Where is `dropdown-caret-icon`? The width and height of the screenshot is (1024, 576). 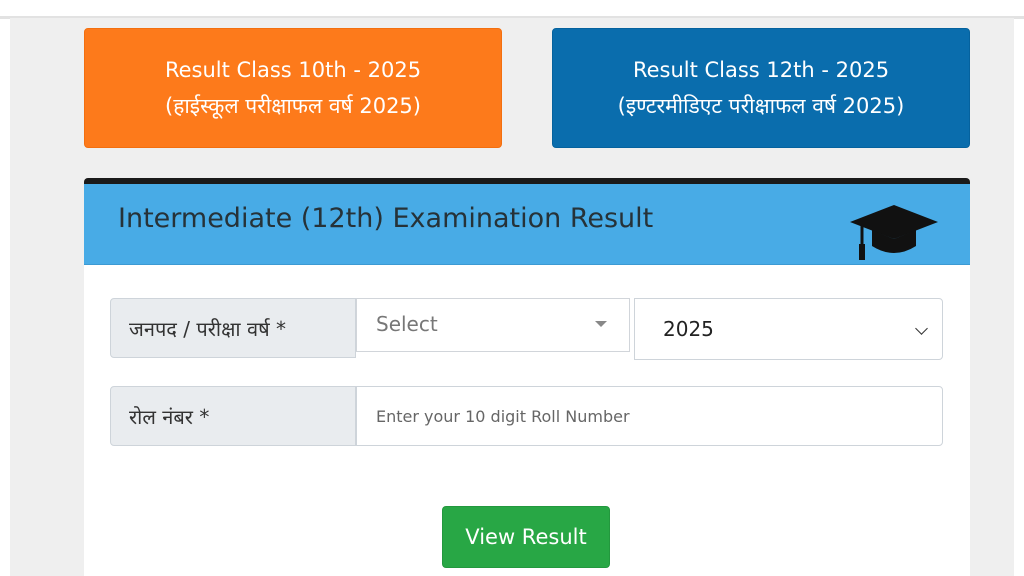 dropdown-caret-icon is located at coordinates (601, 324).